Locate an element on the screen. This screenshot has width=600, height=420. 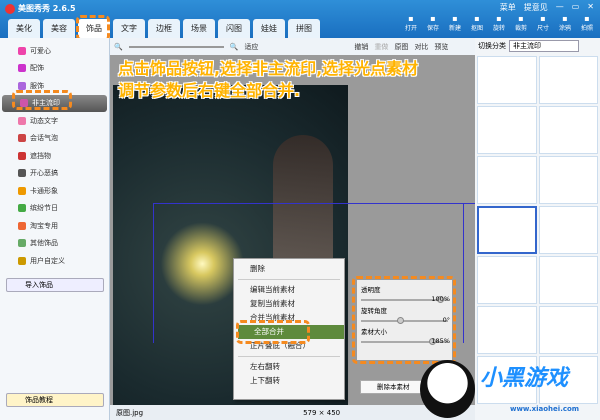
sidebar-item: 淘宝专用 is located at coordinates (54, 226).